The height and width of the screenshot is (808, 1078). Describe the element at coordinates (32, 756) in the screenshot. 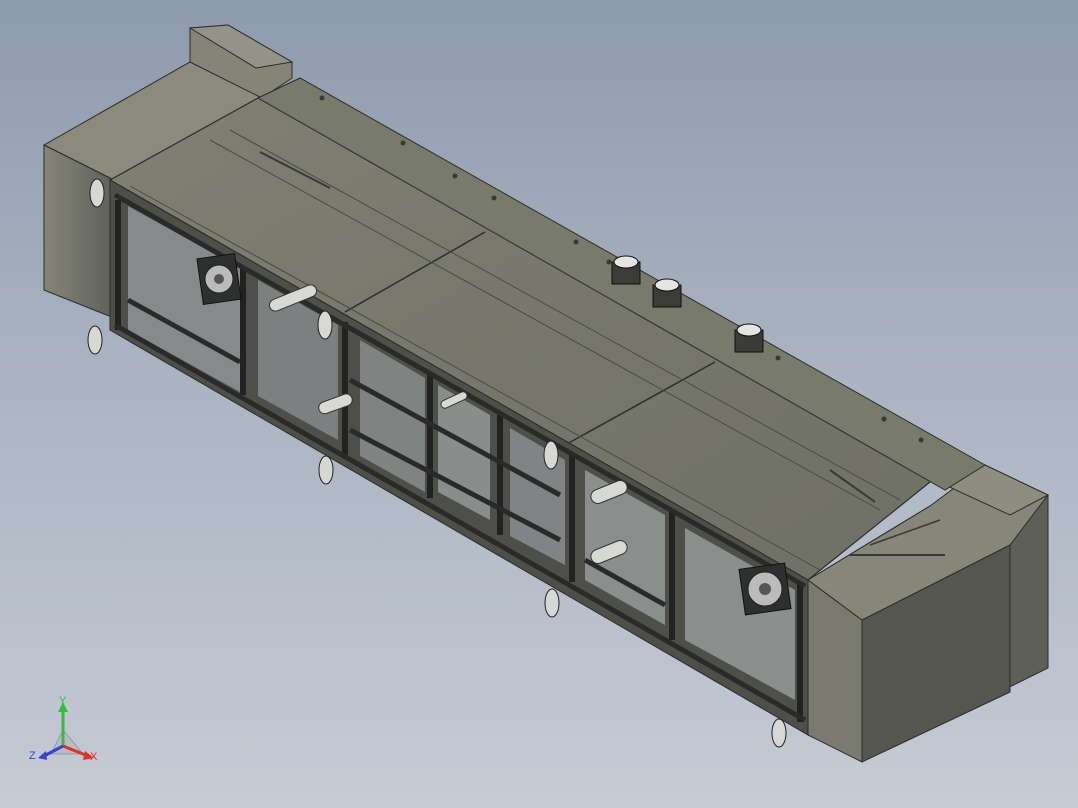

I see `z-axis-label: Z` at that location.